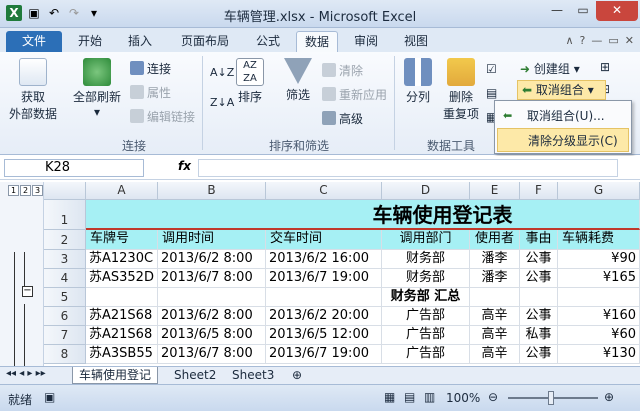 This screenshot has width=640, height=411. I want to click on tab-review: 审阅, so click(366, 41).